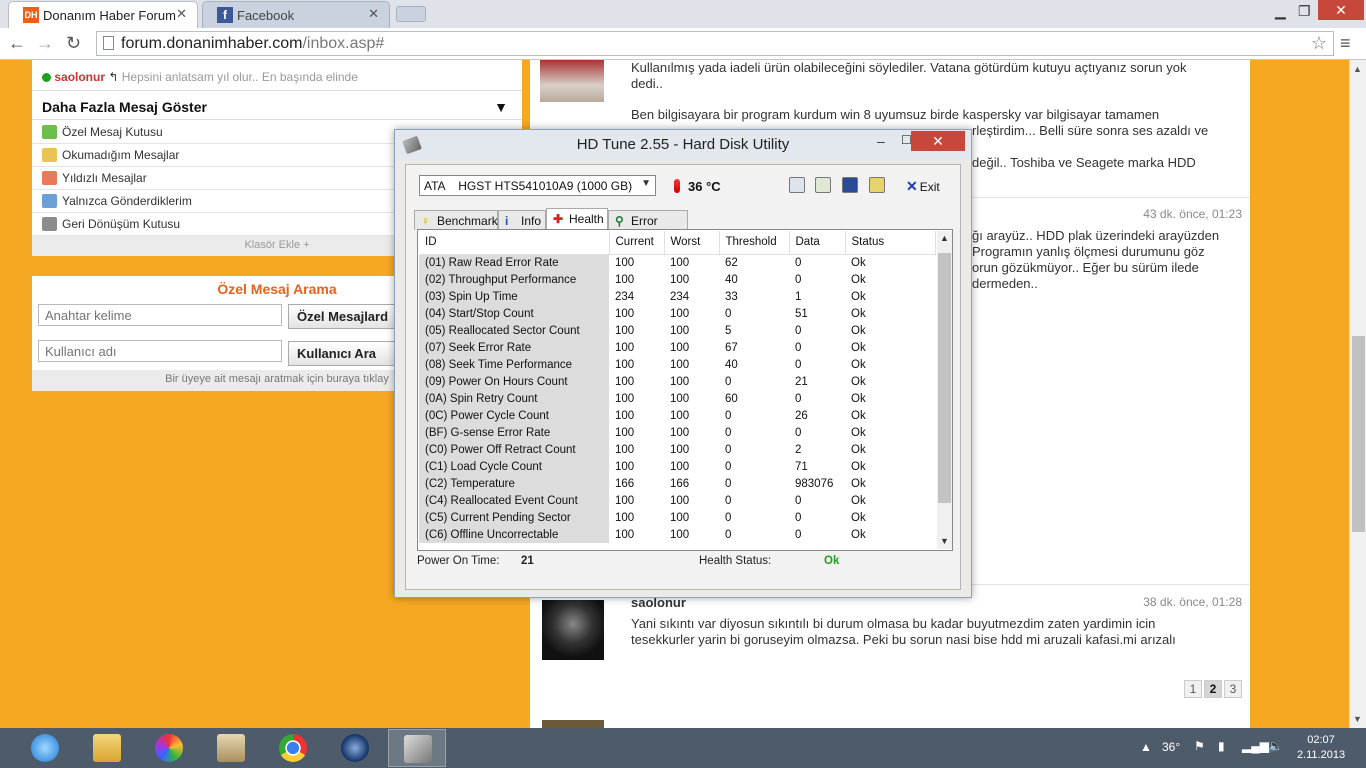 The height and width of the screenshot is (768, 1366). Describe the element at coordinates (558, 219) in the screenshot. I see `health-cross-icon: ✚` at that location.